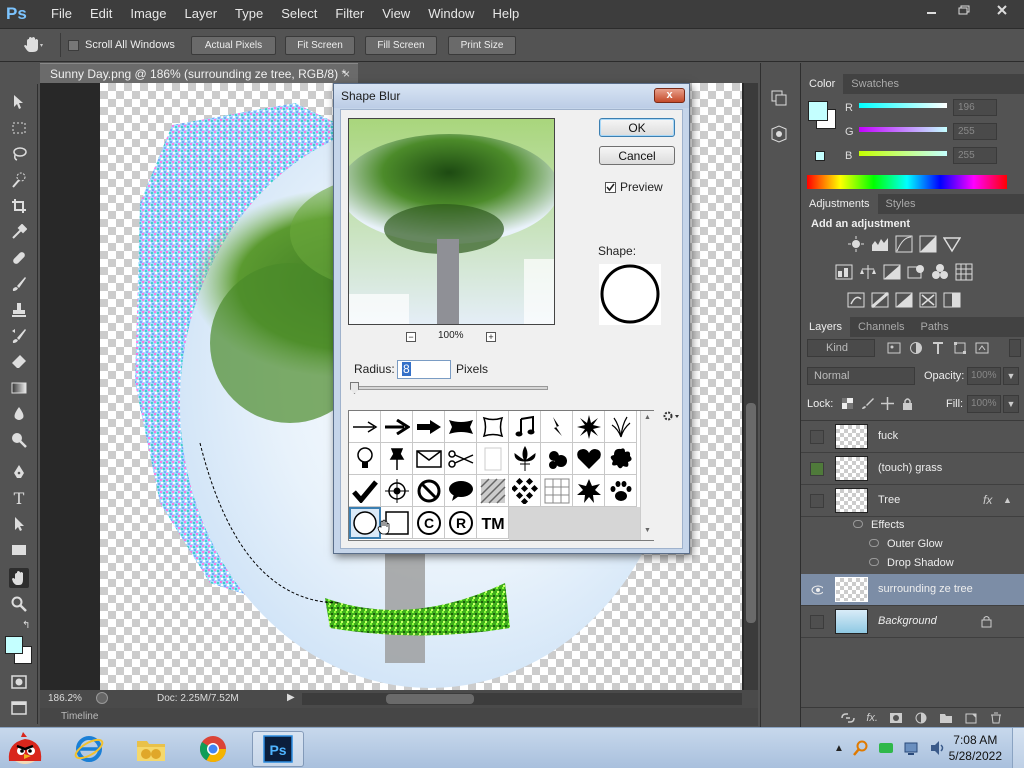 The height and width of the screenshot is (768, 1024). What do you see at coordinates (349, 14) in the screenshot?
I see `menu-filter: Filter` at bounding box center [349, 14].